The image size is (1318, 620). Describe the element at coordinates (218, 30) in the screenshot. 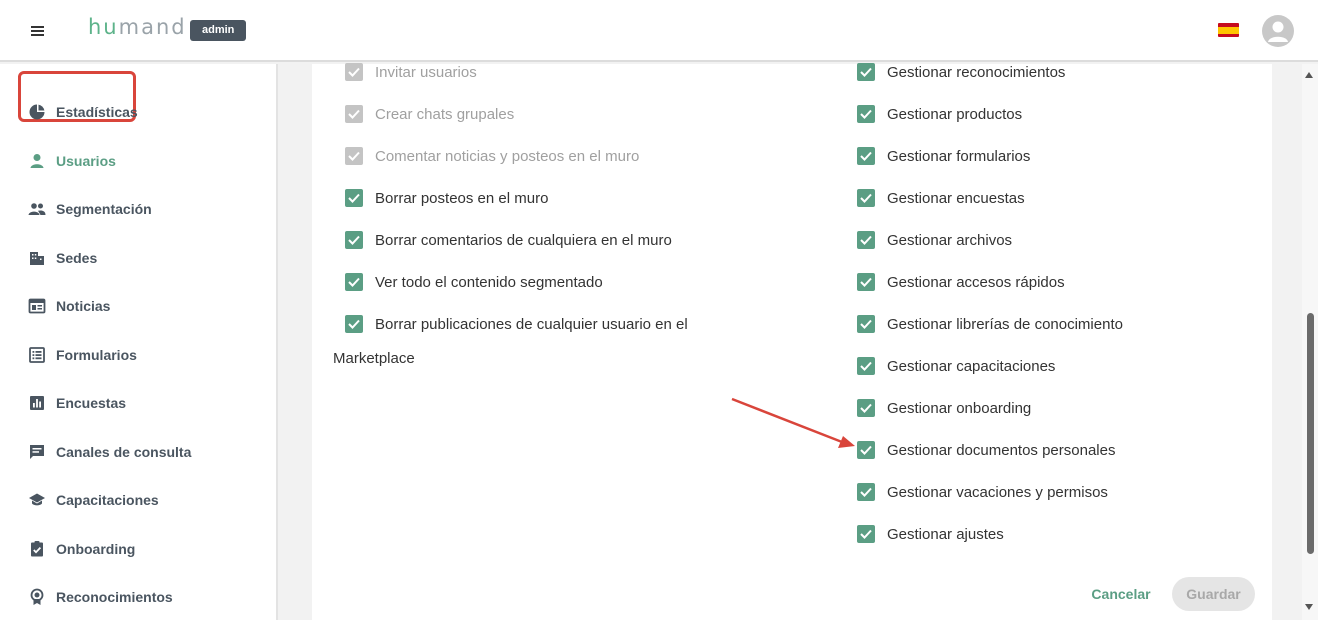

I see `admin-badge: admin` at that location.